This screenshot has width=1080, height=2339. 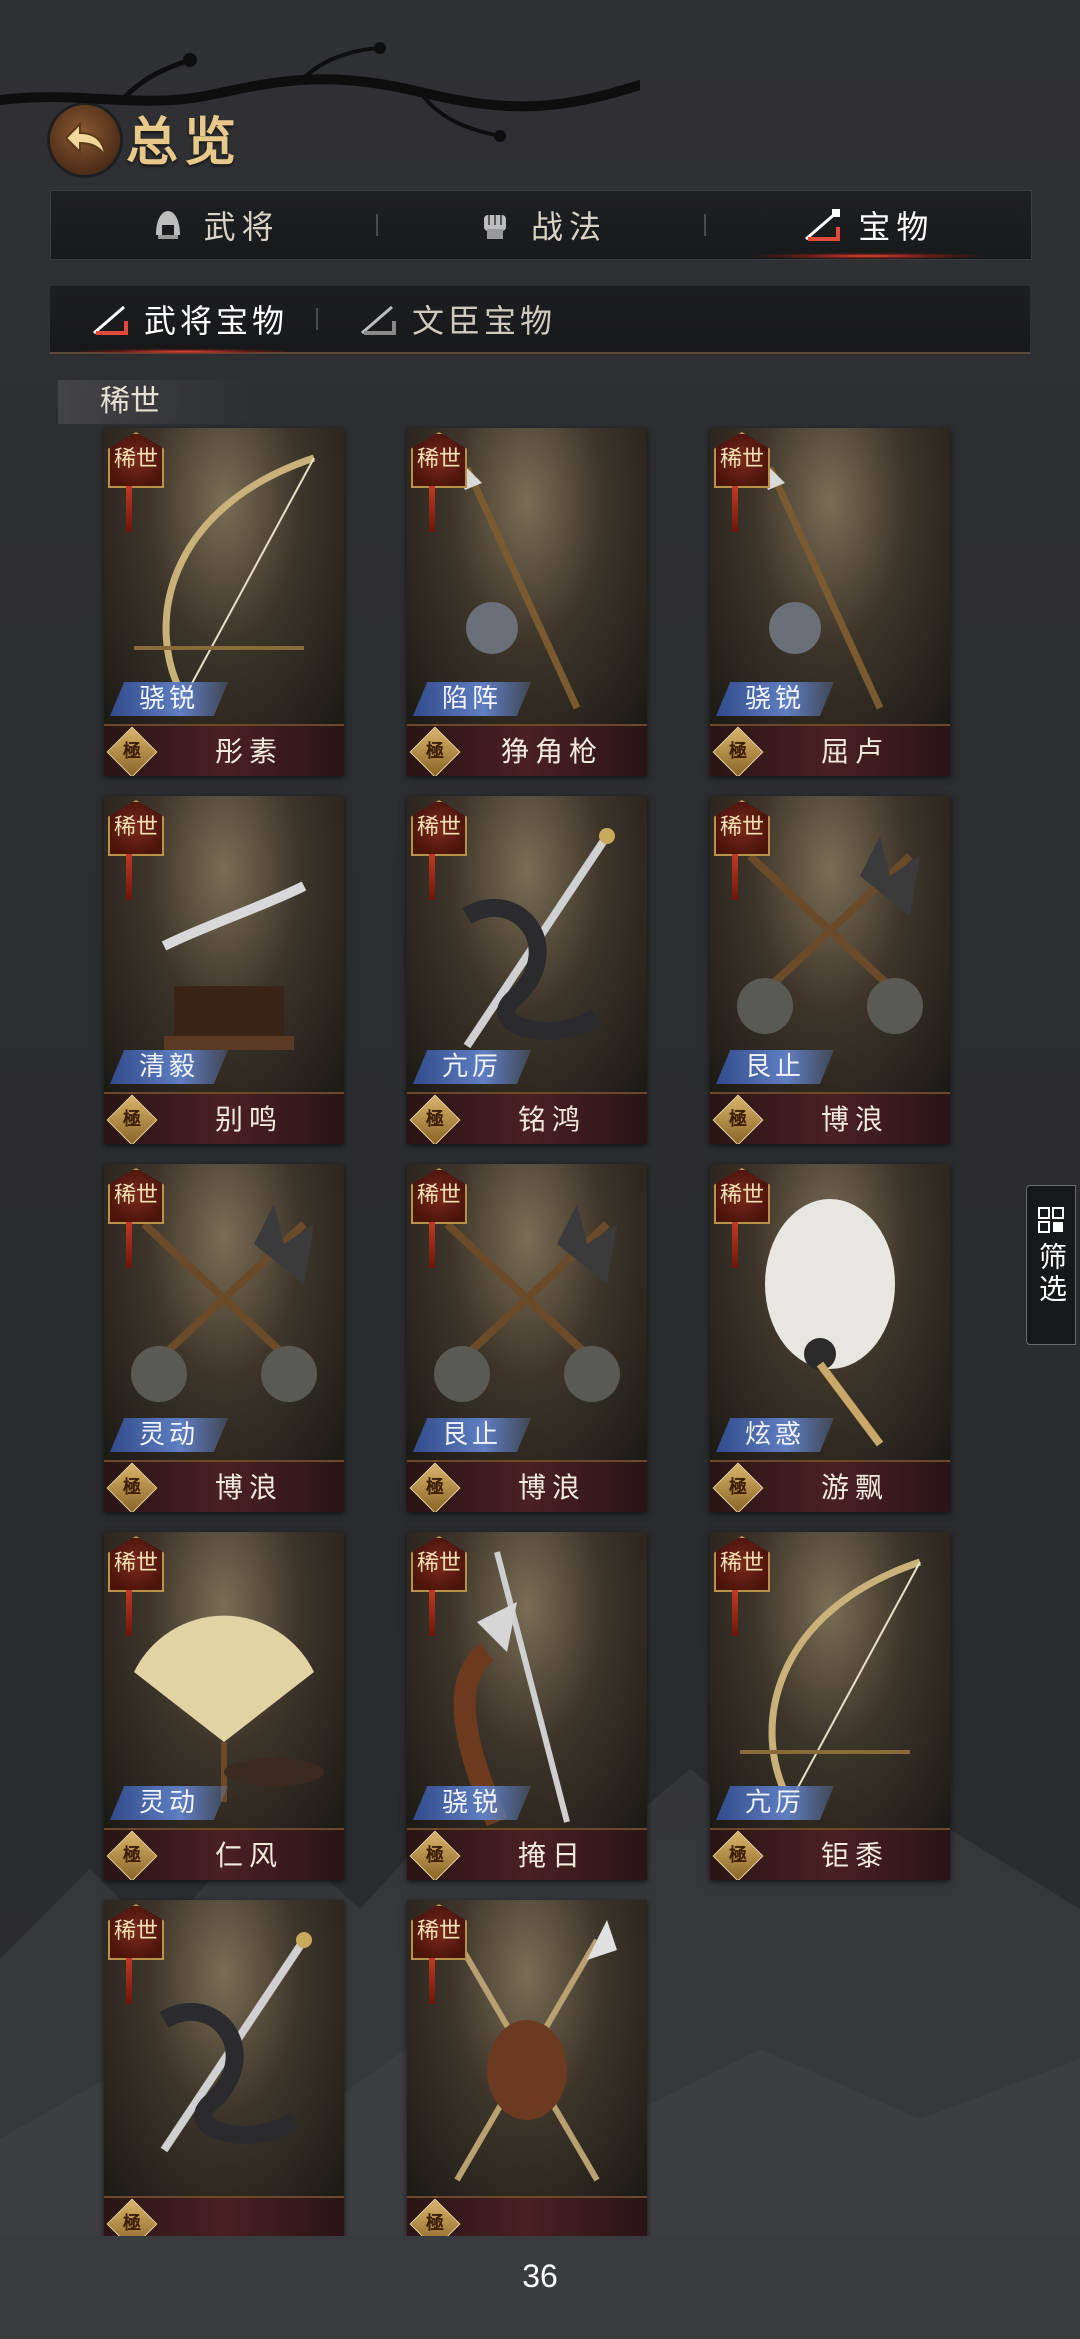 I want to click on treasure-card: 稀世 亢厉極钜黍, so click(x=830, y=1706).